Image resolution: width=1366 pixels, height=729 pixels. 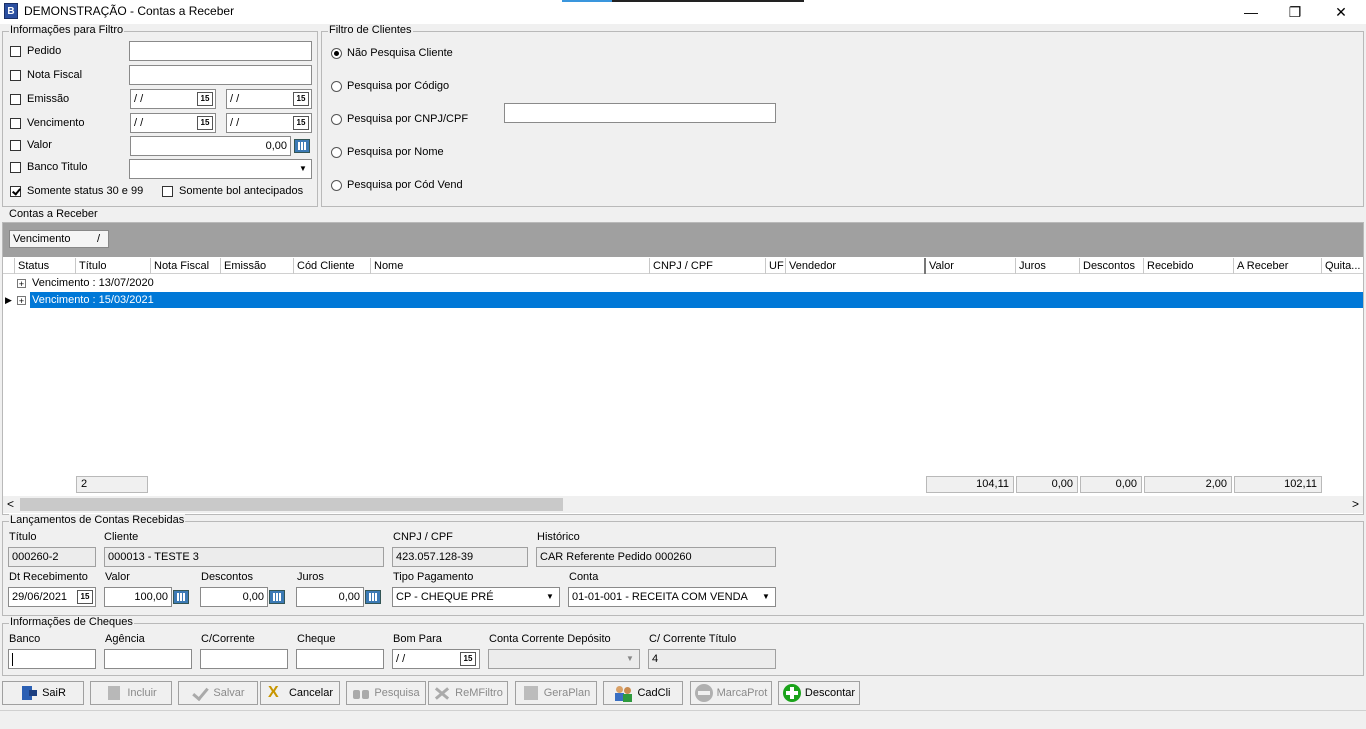 I want to click on pedido-input, so click(x=220, y=51).